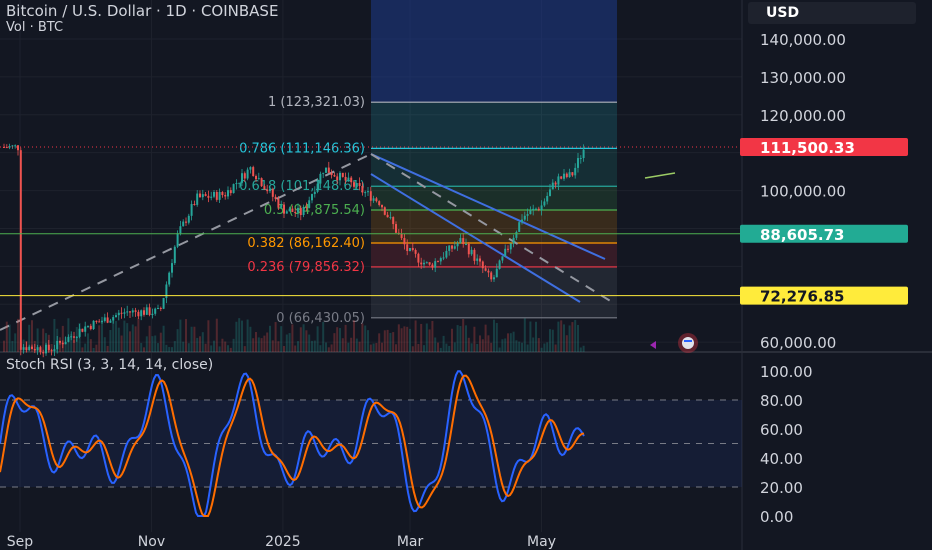  What do you see at coordinates (802, 297) in the screenshot?
I see `price-tag-label: 72,276.85` at bounding box center [802, 297].